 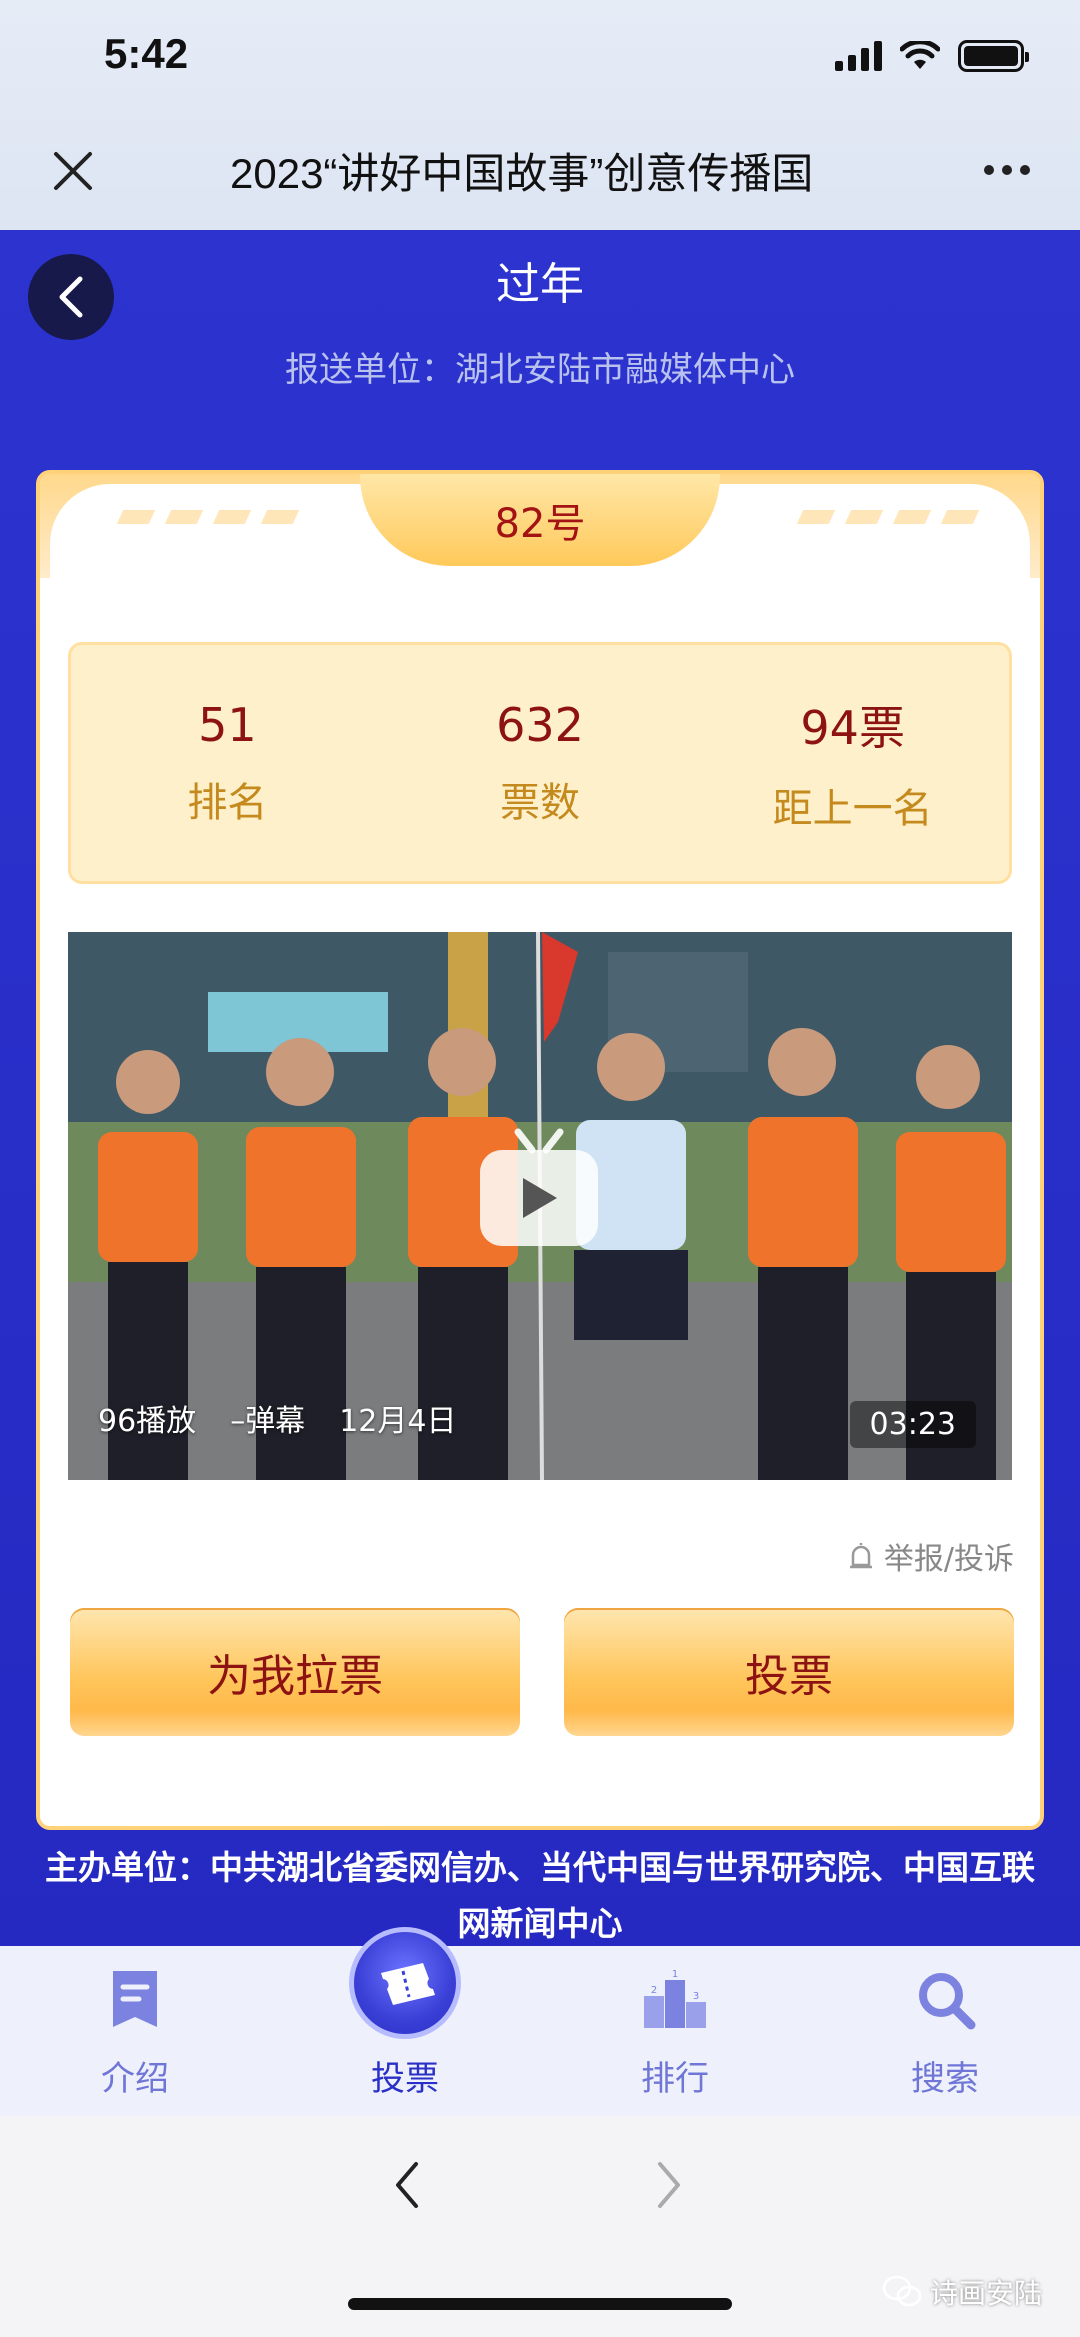 I want to click on report-link: 举报/投诉, so click(x=930, y=1556).